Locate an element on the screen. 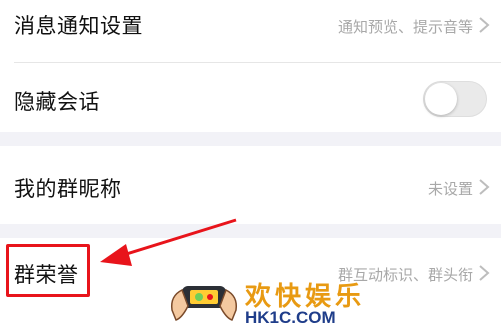  gamepad-hands-logo-icon is located at coordinates (204, 303).